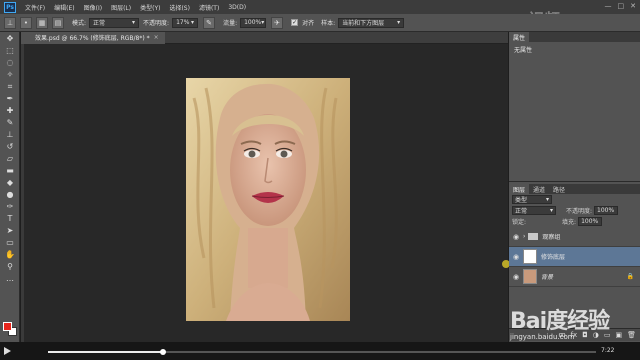 The width and height of the screenshot is (640, 360). Describe the element at coordinates (524, 236) in the screenshot. I see `chevron-right-icon: ›` at that location.